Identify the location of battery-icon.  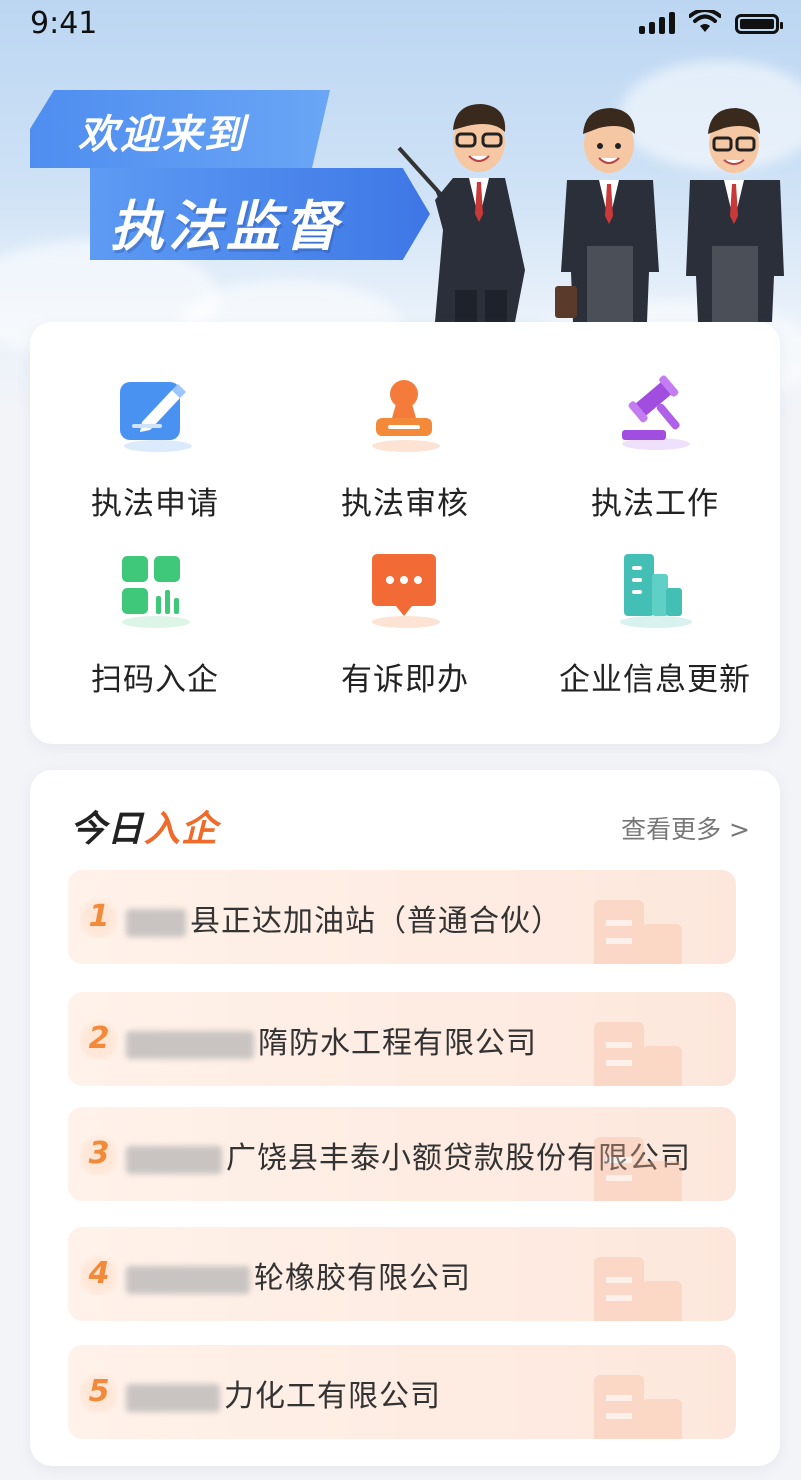
(759, 24).